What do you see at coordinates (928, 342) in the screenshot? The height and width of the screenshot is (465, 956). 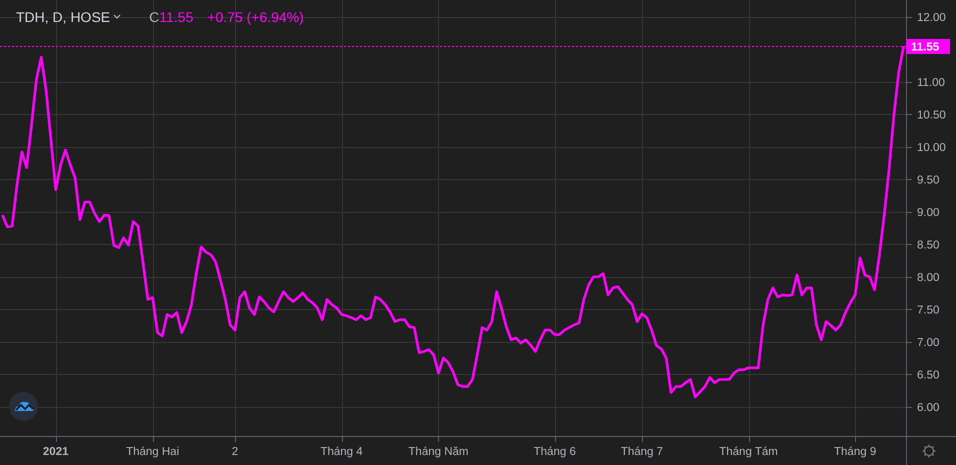 I see `axis-label: 7.00` at bounding box center [928, 342].